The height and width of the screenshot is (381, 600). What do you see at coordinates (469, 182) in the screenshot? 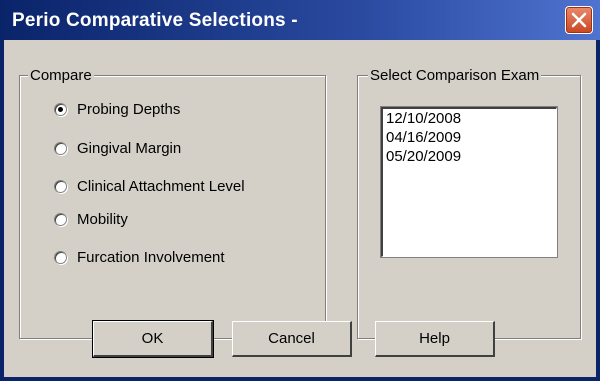
I see `exam-date-list: 12/10/2008 04/16/2009 05/20/2009` at bounding box center [469, 182].